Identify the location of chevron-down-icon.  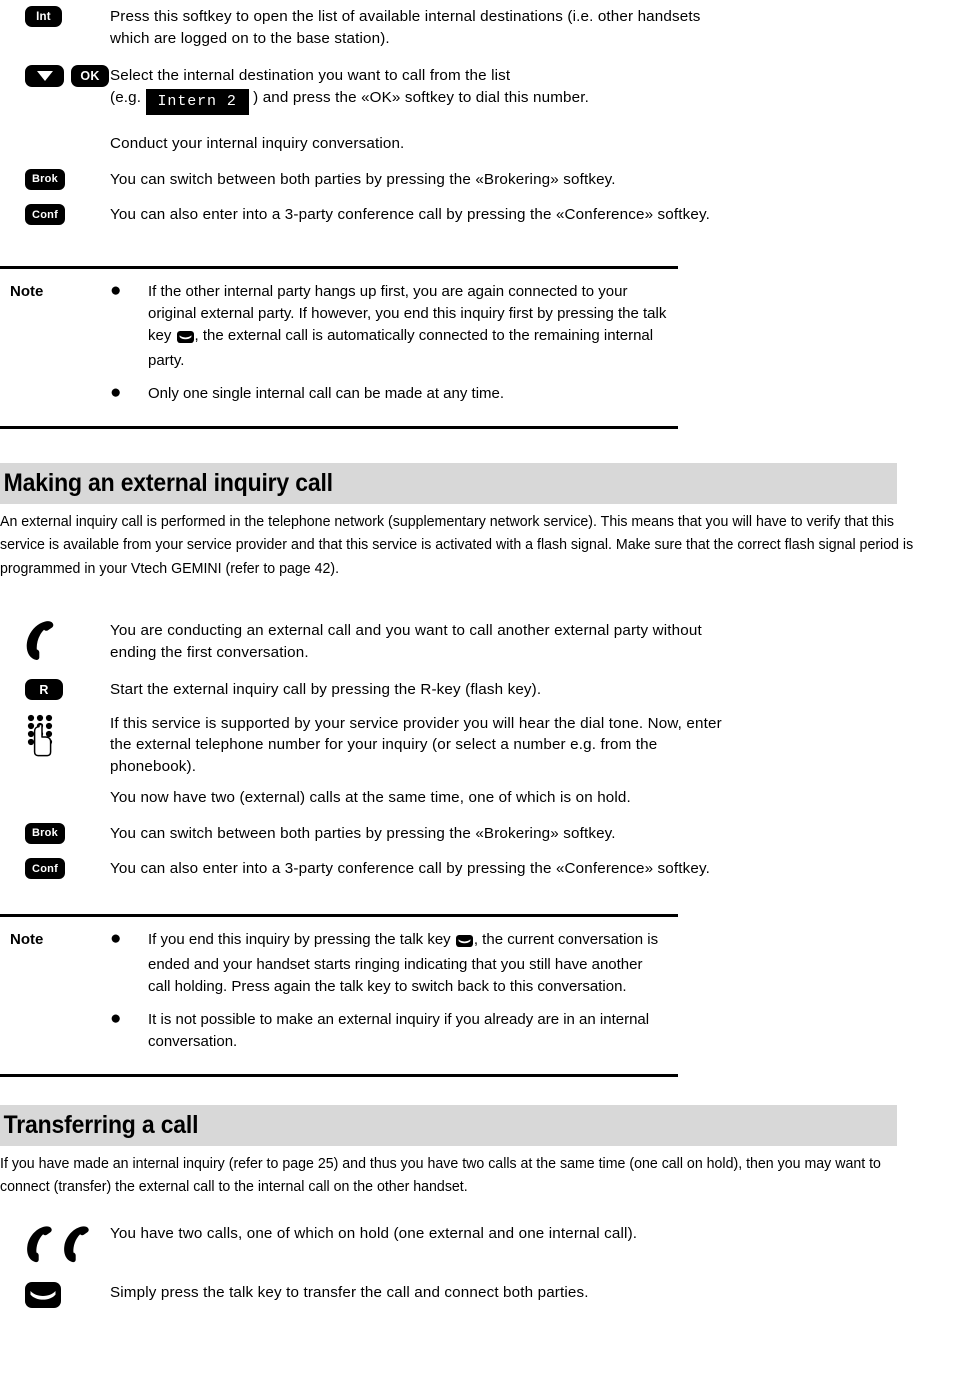
(44, 76).